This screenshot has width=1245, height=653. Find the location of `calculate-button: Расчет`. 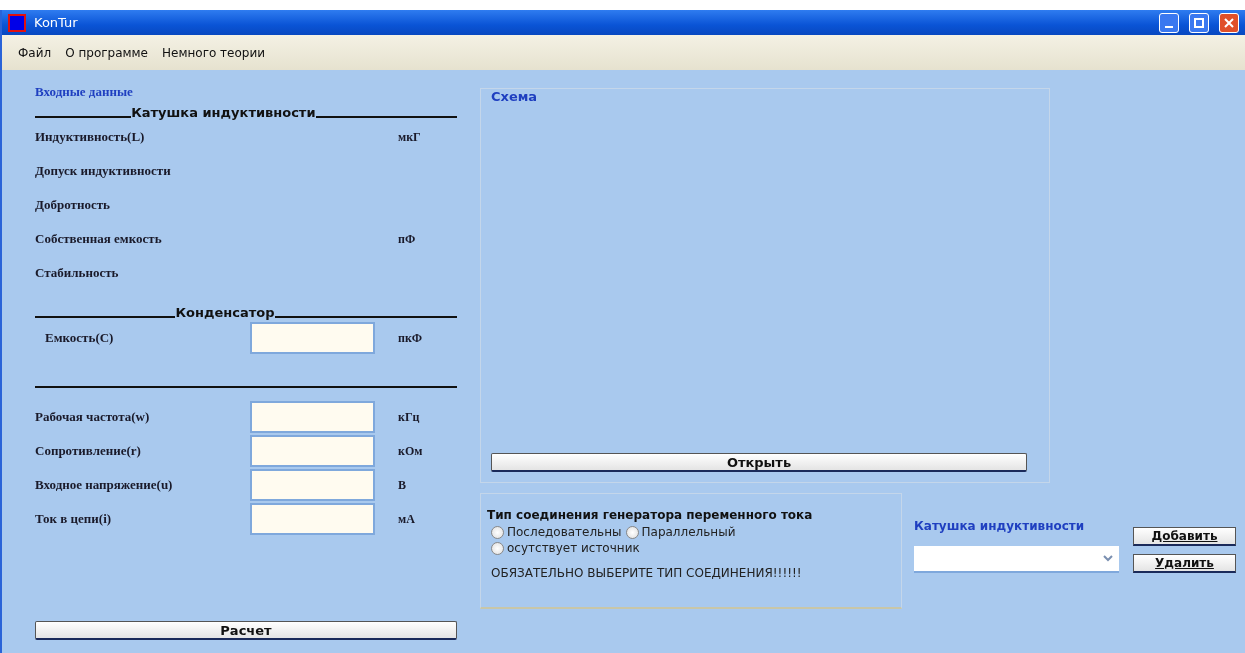

calculate-button: Расчет is located at coordinates (246, 630).